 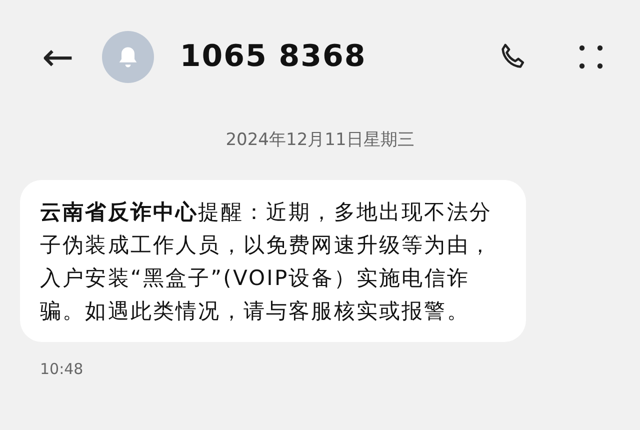 I want to click on date-label: 2024年12月11日星期三, so click(x=320, y=140).